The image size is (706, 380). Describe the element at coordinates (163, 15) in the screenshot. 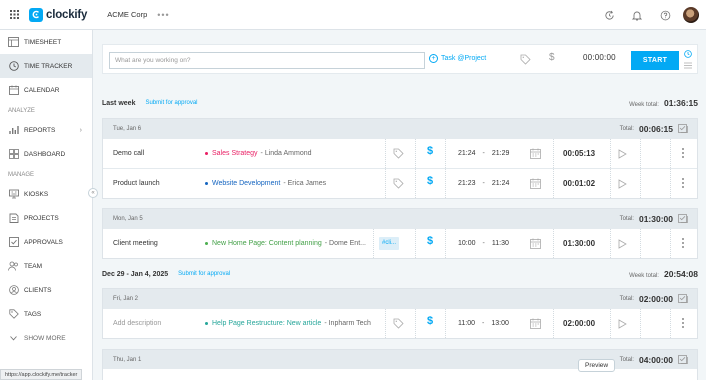

I see `workspace-menu-icon: •••` at that location.